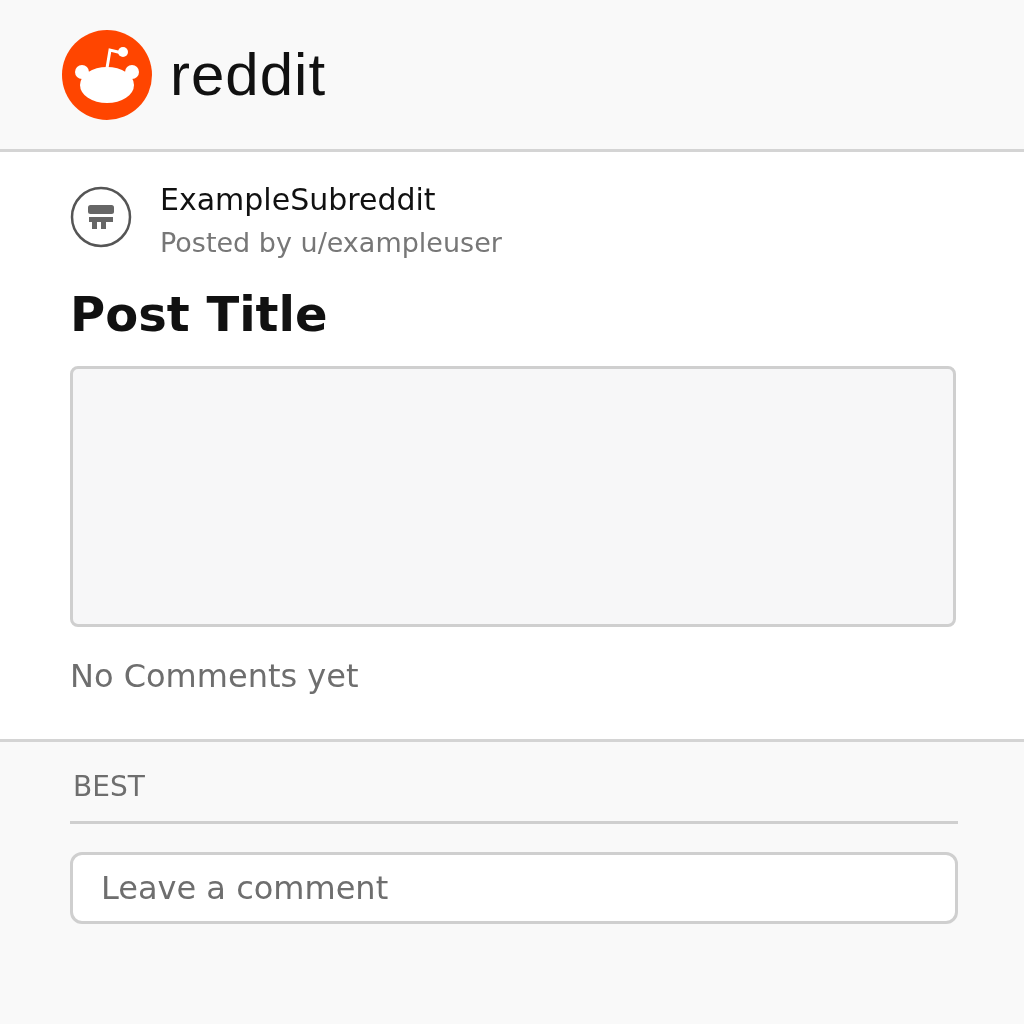 The height and width of the screenshot is (1024, 1024). What do you see at coordinates (199, 314) in the screenshot?
I see `post-title: Post Title` at bounding box center [199, 314].